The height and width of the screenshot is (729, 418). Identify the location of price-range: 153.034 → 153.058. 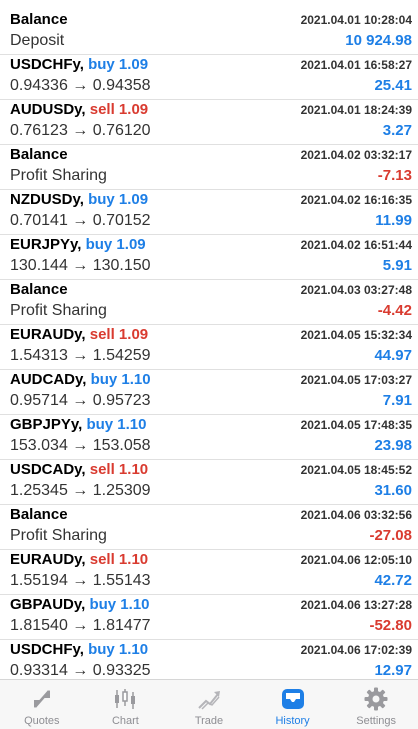
(80, 445).